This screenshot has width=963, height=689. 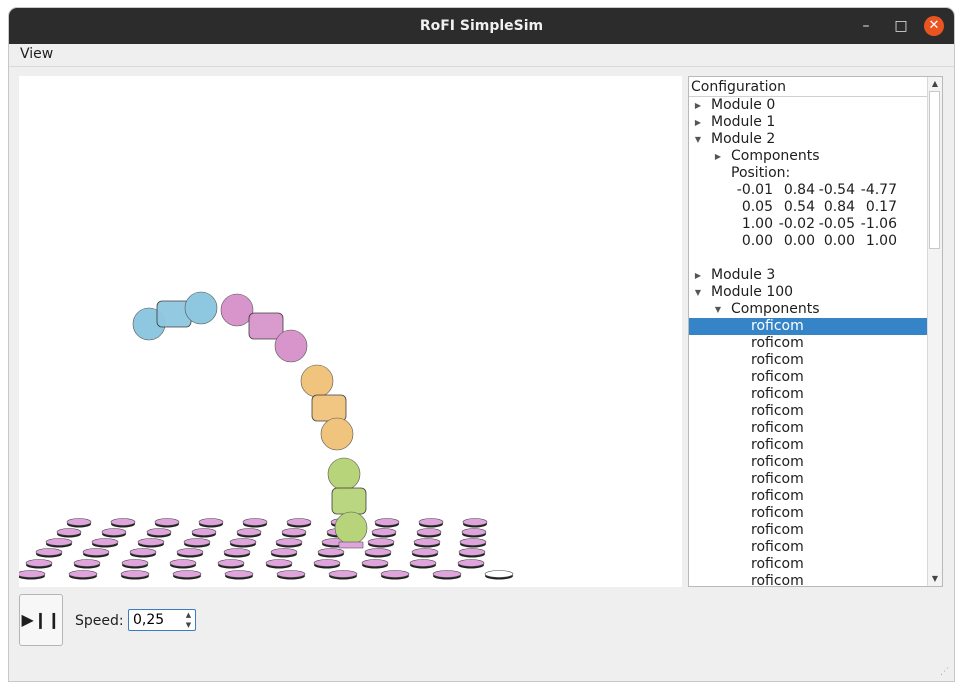 What do you see at coordinates (796, 224) in the screenshot?
I see `matrix-cell: -0.02` at bounding box center [796, 224].